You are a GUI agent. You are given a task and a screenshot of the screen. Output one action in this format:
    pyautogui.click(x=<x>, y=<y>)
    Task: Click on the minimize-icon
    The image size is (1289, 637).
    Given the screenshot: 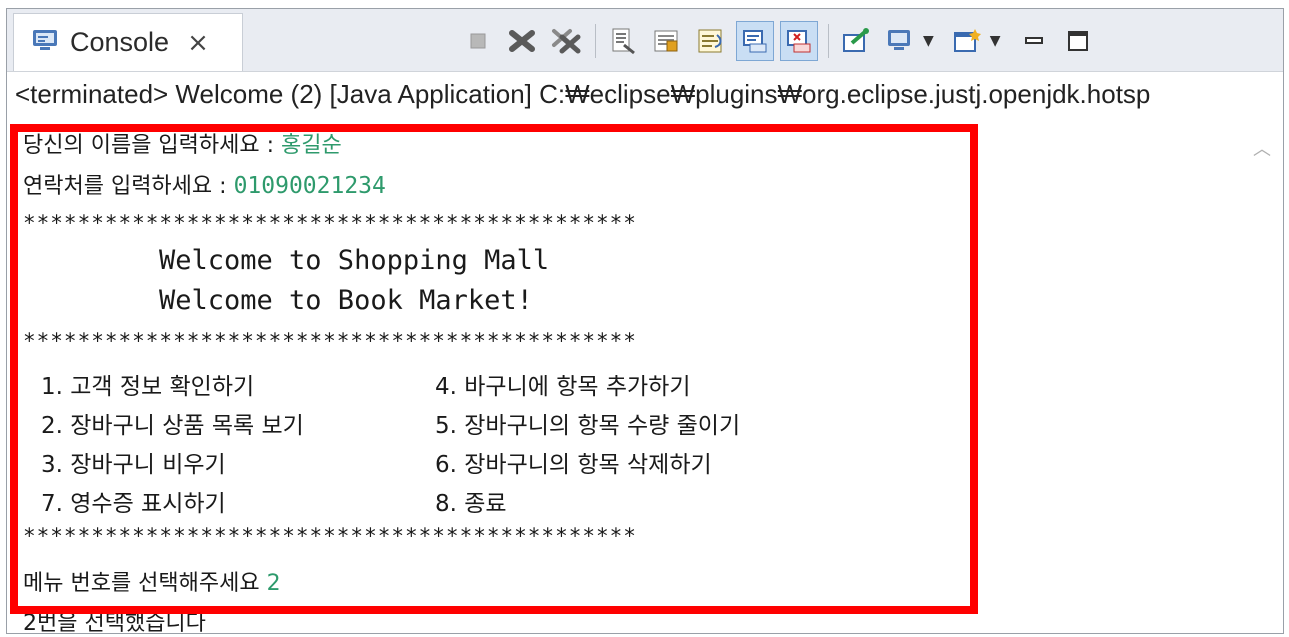 What is the action you would take?
    pyautogui.click(x=1034, y=41)
    